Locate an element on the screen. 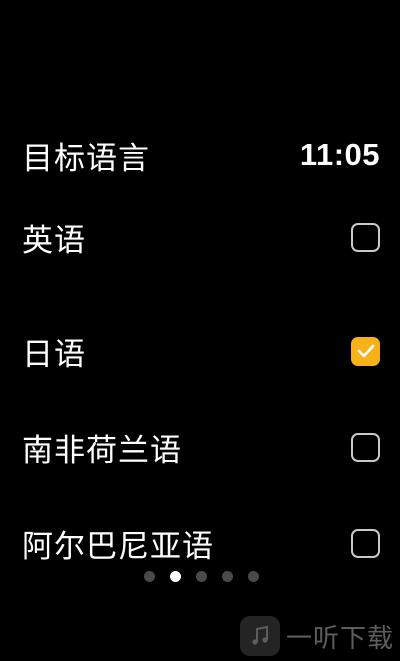 This screenshot has width=400, height=661. checkbox-albanian is located at coordinates (365, 543).